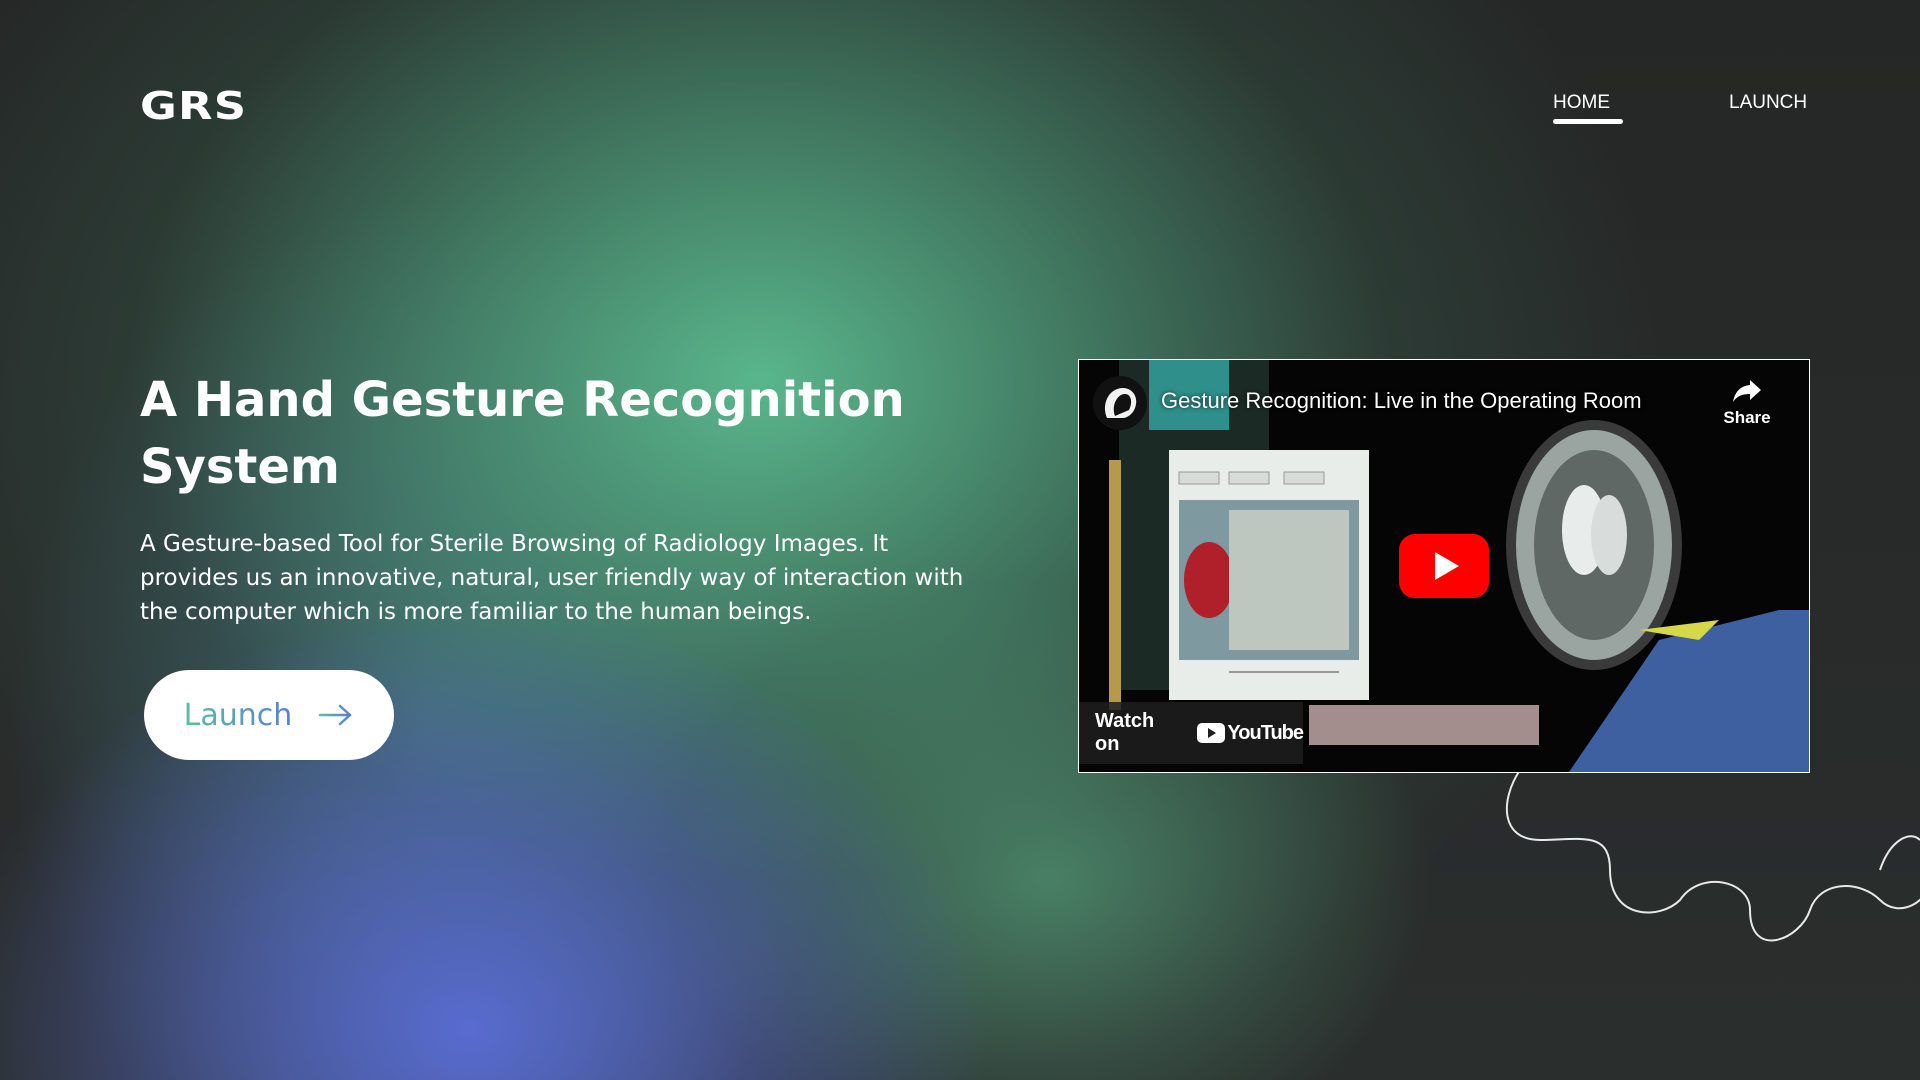 This screenshot has width=1920, height=1080. I want to click on youtube-play-icon, so click(1444, 566).